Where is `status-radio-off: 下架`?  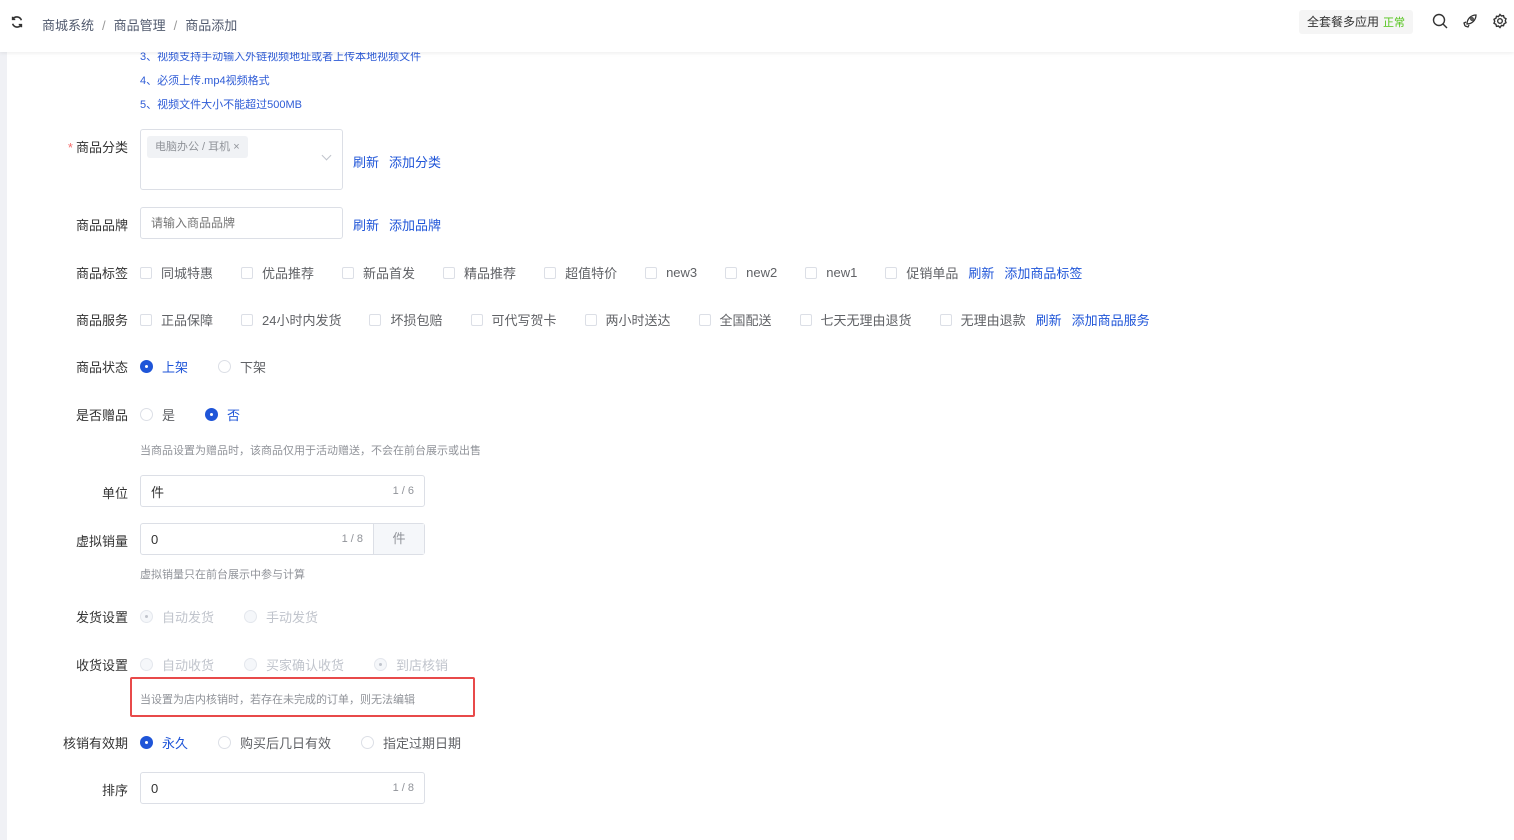 status-radio-off: 下架 is located at coordinates (242, 366).